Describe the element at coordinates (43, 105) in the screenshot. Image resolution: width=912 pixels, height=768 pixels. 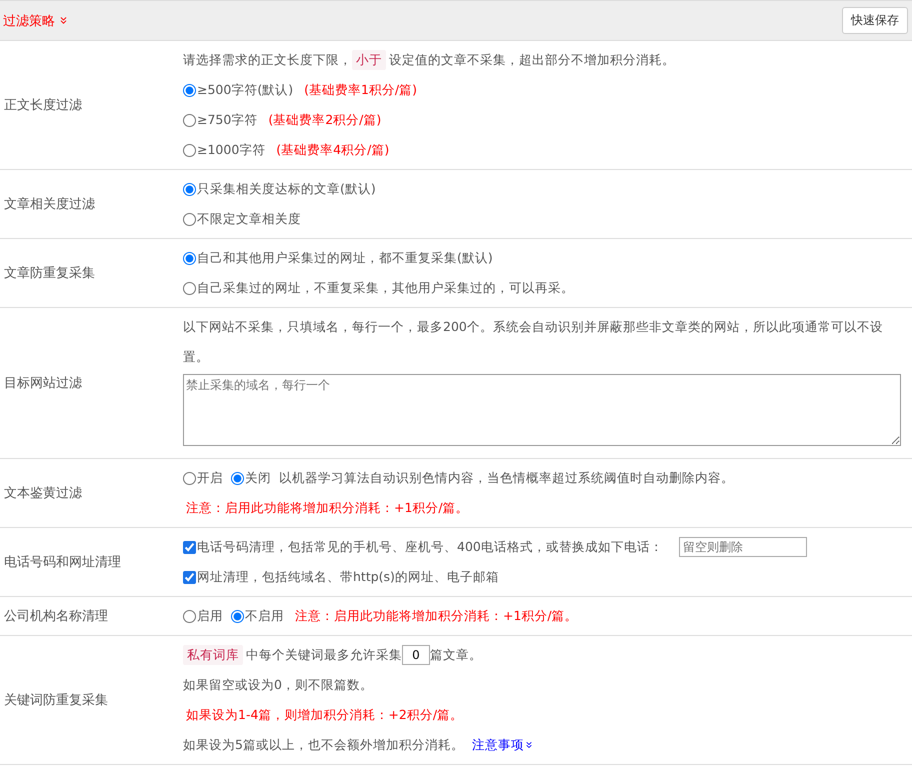
I see `row-label: 正文长度过滤` at that location.